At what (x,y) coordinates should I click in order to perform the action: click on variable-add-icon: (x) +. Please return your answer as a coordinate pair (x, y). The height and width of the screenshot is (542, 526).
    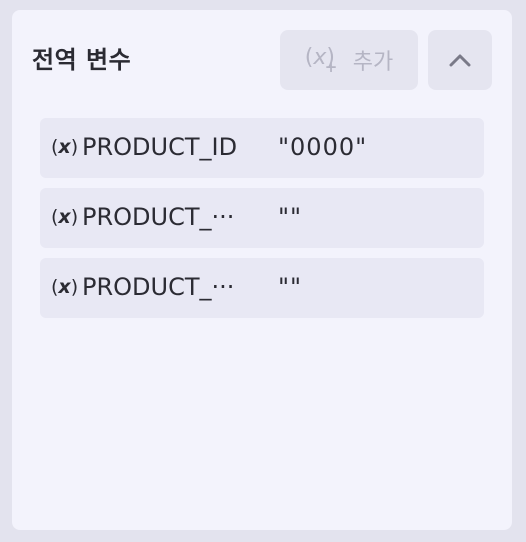
    Looking at the image, I should click on (321, 60).